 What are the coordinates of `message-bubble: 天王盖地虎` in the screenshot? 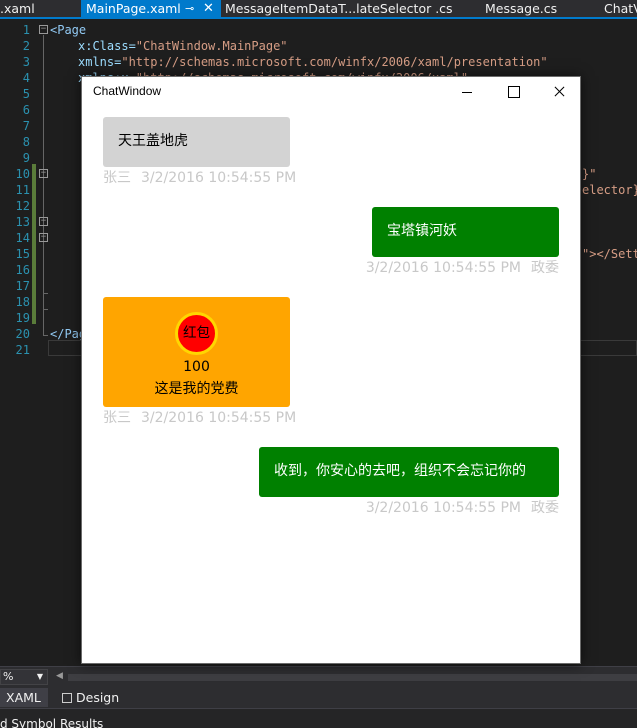 It's located at (196, 142).